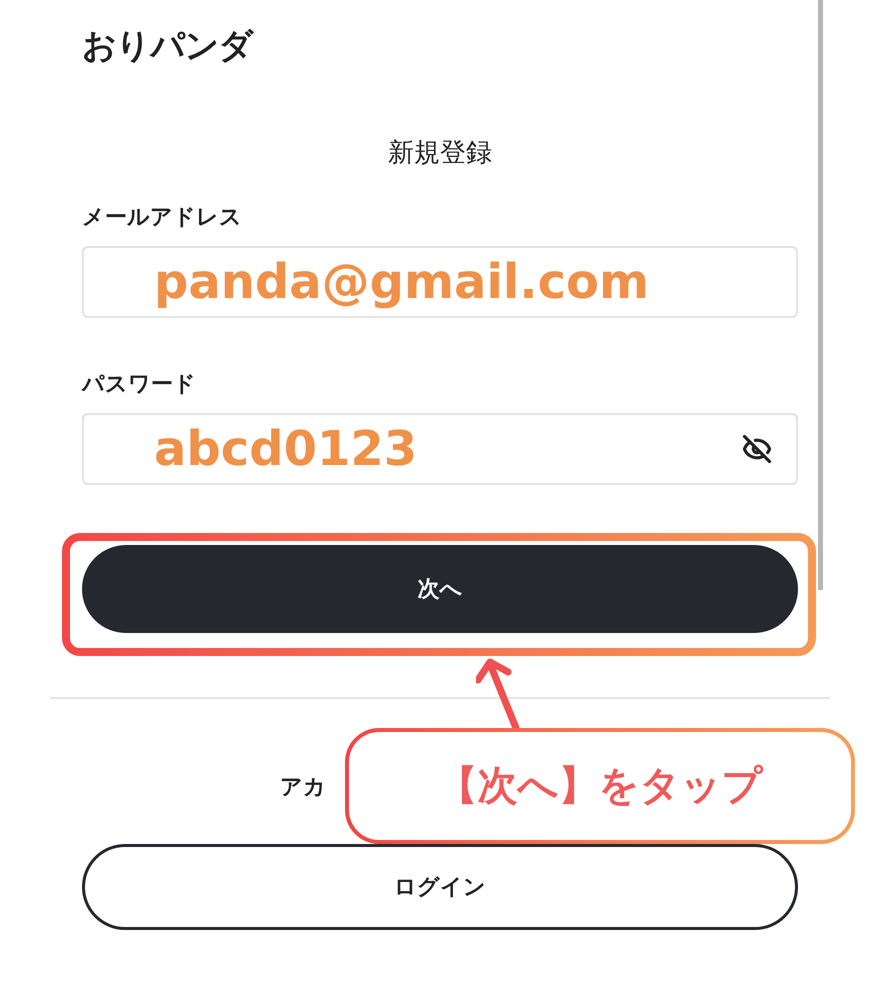 This screenshot has height=1000, width=880. What do you see at coordinates (440, 589) in the screenshot?
I see `next-button: 次へ` at bounding box center [440, 589].